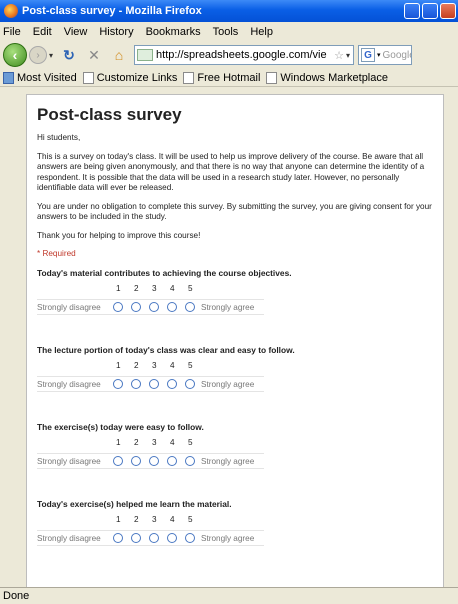  Describe the element at coordinates (16, 596) in the screenshot. I see `status-text: Done` at that location.